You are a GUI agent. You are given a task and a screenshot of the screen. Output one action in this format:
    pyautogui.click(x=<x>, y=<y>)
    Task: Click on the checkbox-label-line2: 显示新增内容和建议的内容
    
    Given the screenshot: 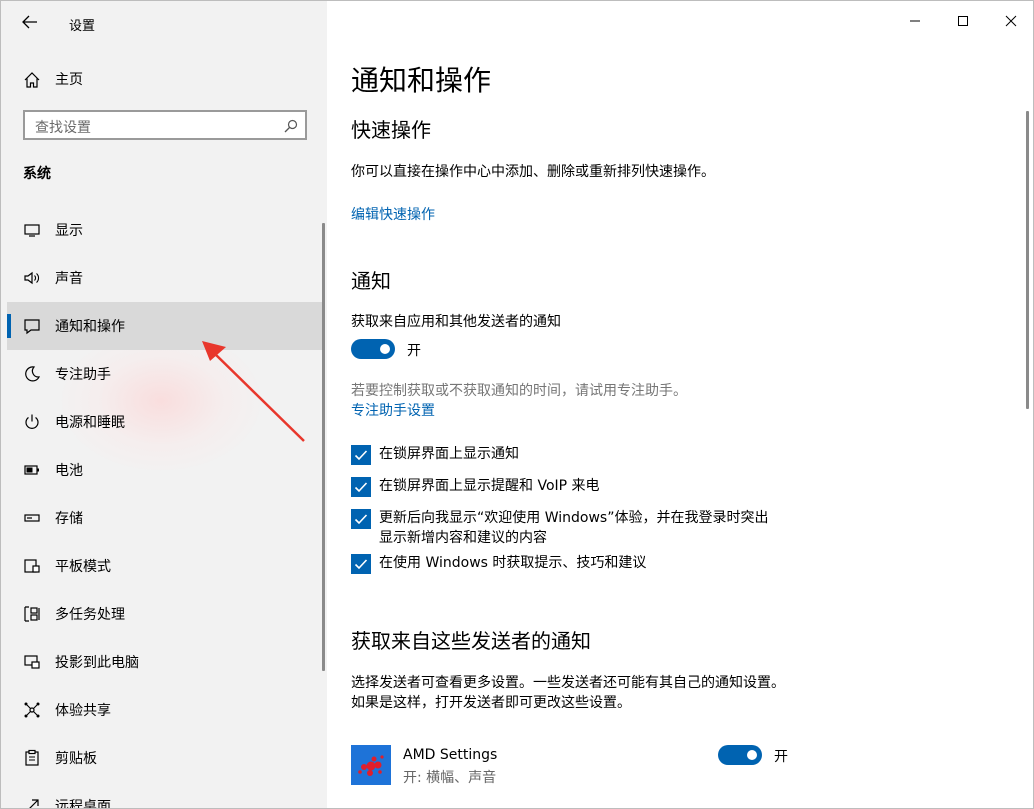 What is the action you would take?
    pyautogui.click(x=463, y=538)
    